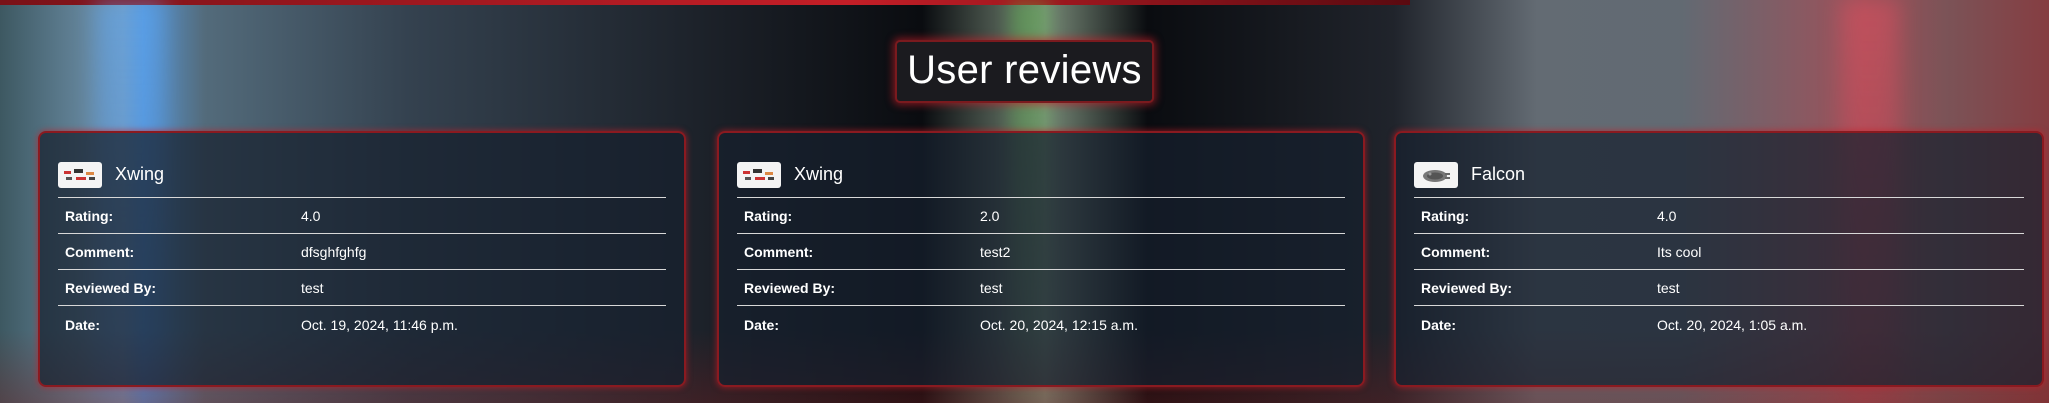 The height and width of the screenshot is (403, 2049). What do you see at coordinates (1732, 324) in the screenshot?
I see `date-value: Oct. 20, 2024, 1:05 a.m.` at bounding box center [1732, 324].